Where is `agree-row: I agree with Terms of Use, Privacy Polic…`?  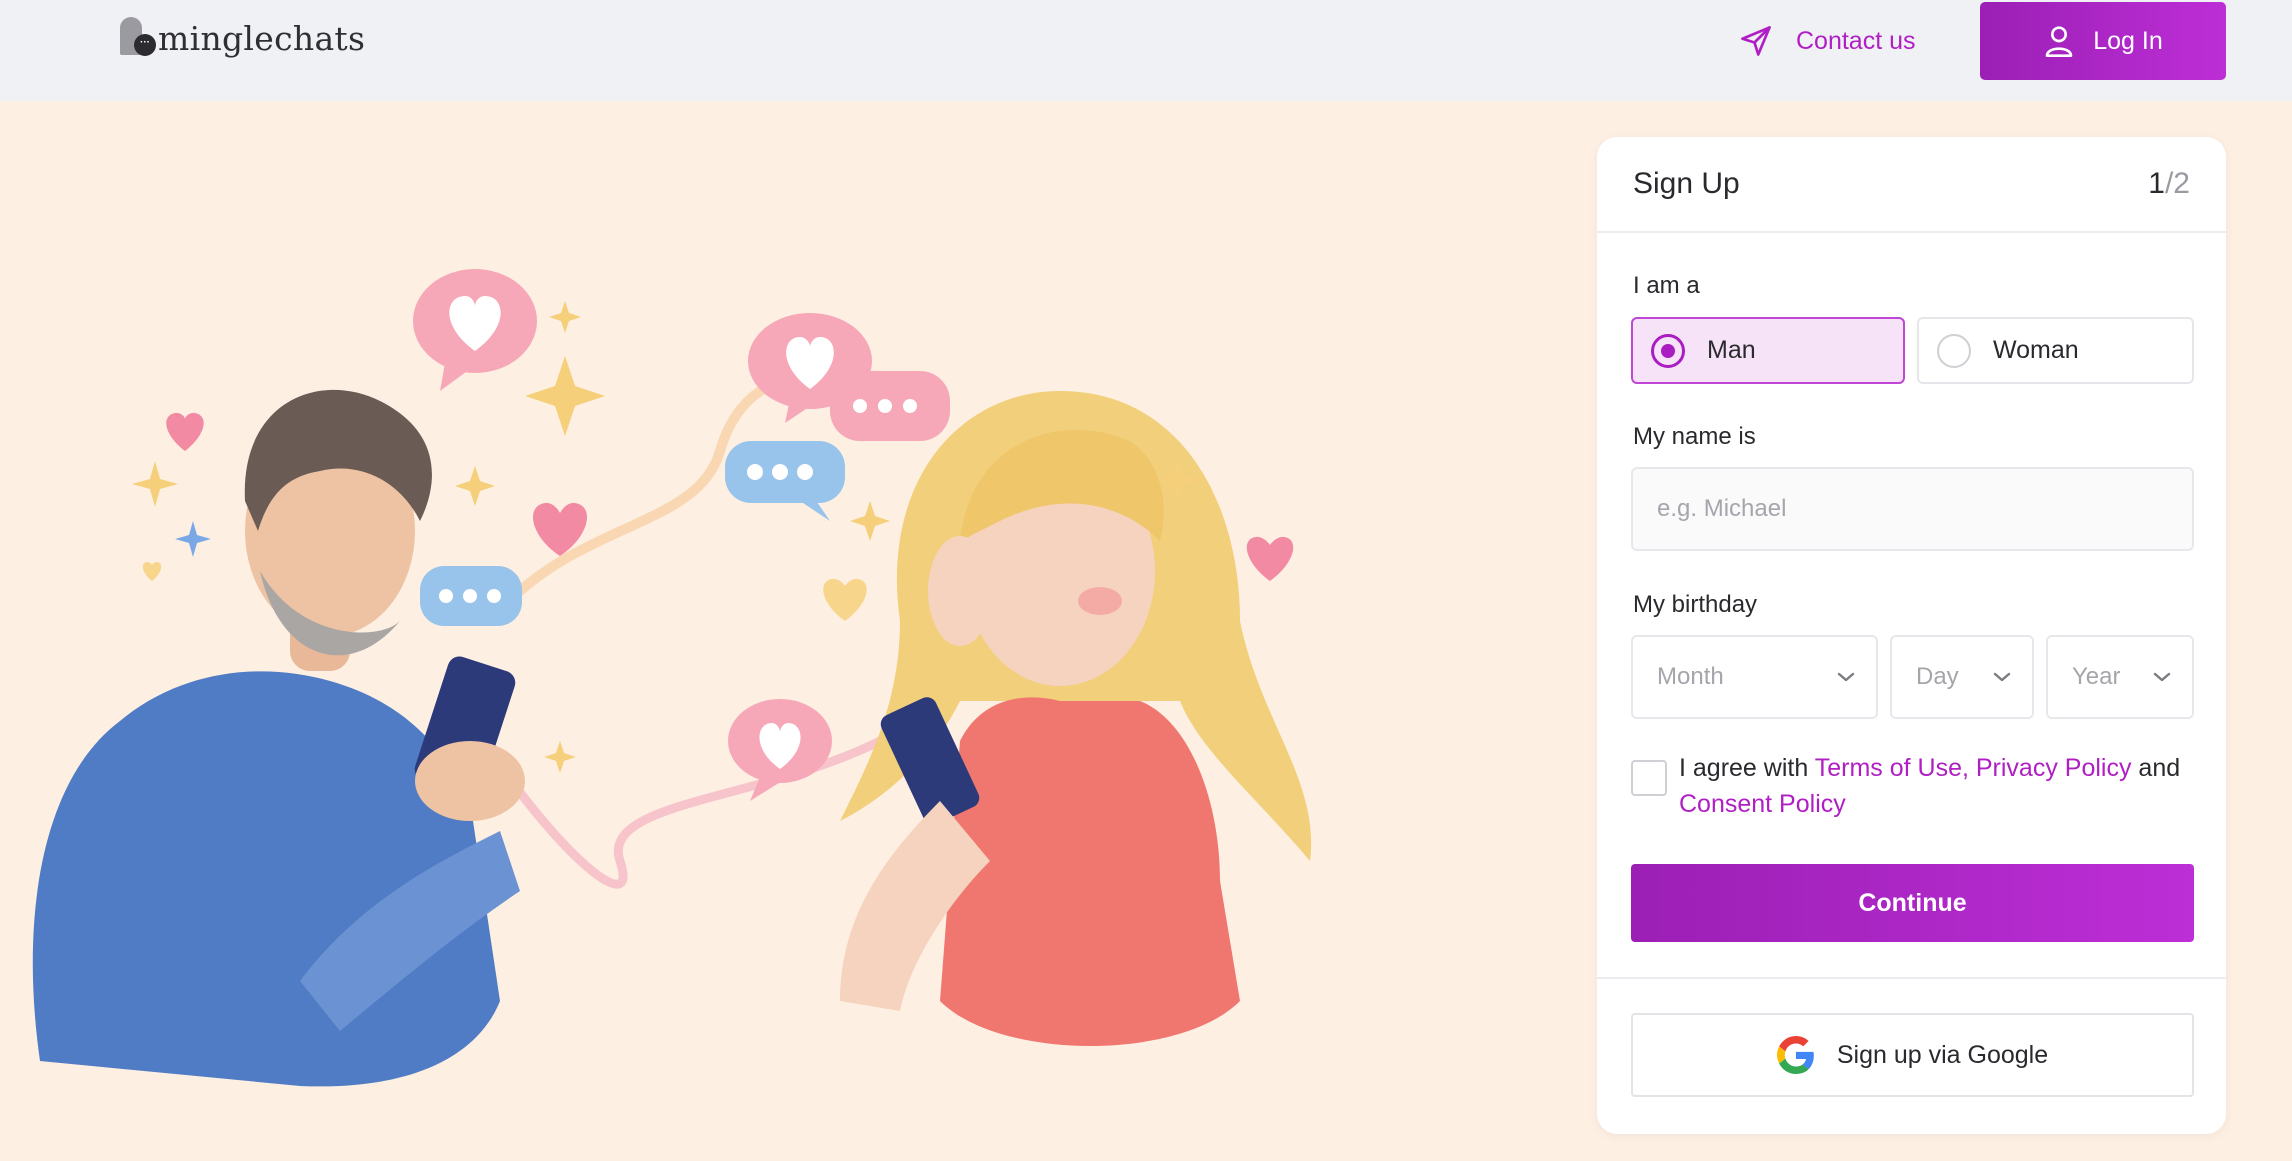 agree-row: I agree with Terms of Use, Privacy Polic… is located at coordinates (1912, 786).